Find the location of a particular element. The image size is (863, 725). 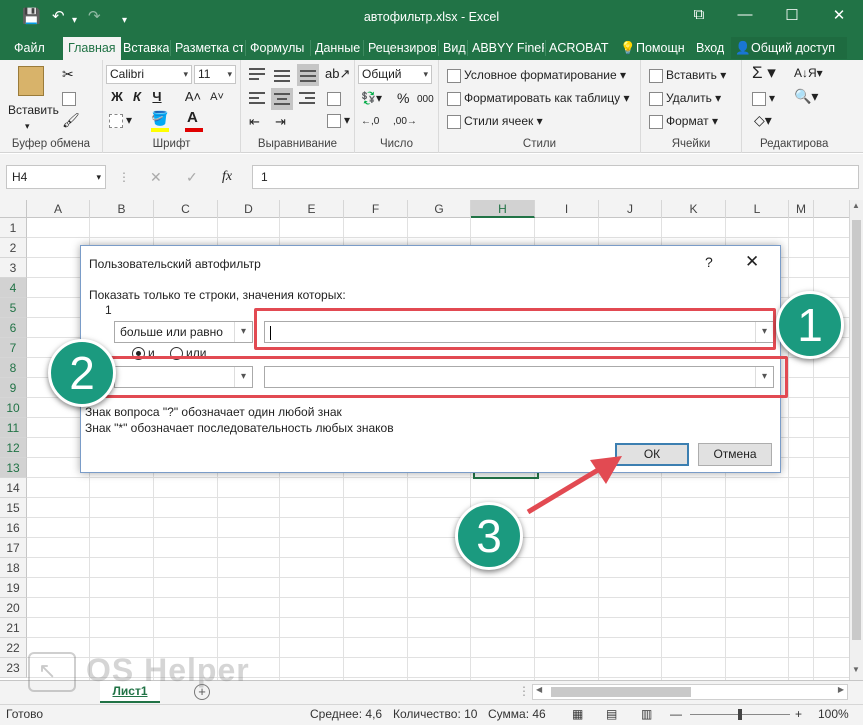

annotation-badge-2: 2 is located at coordinates (82, 373).